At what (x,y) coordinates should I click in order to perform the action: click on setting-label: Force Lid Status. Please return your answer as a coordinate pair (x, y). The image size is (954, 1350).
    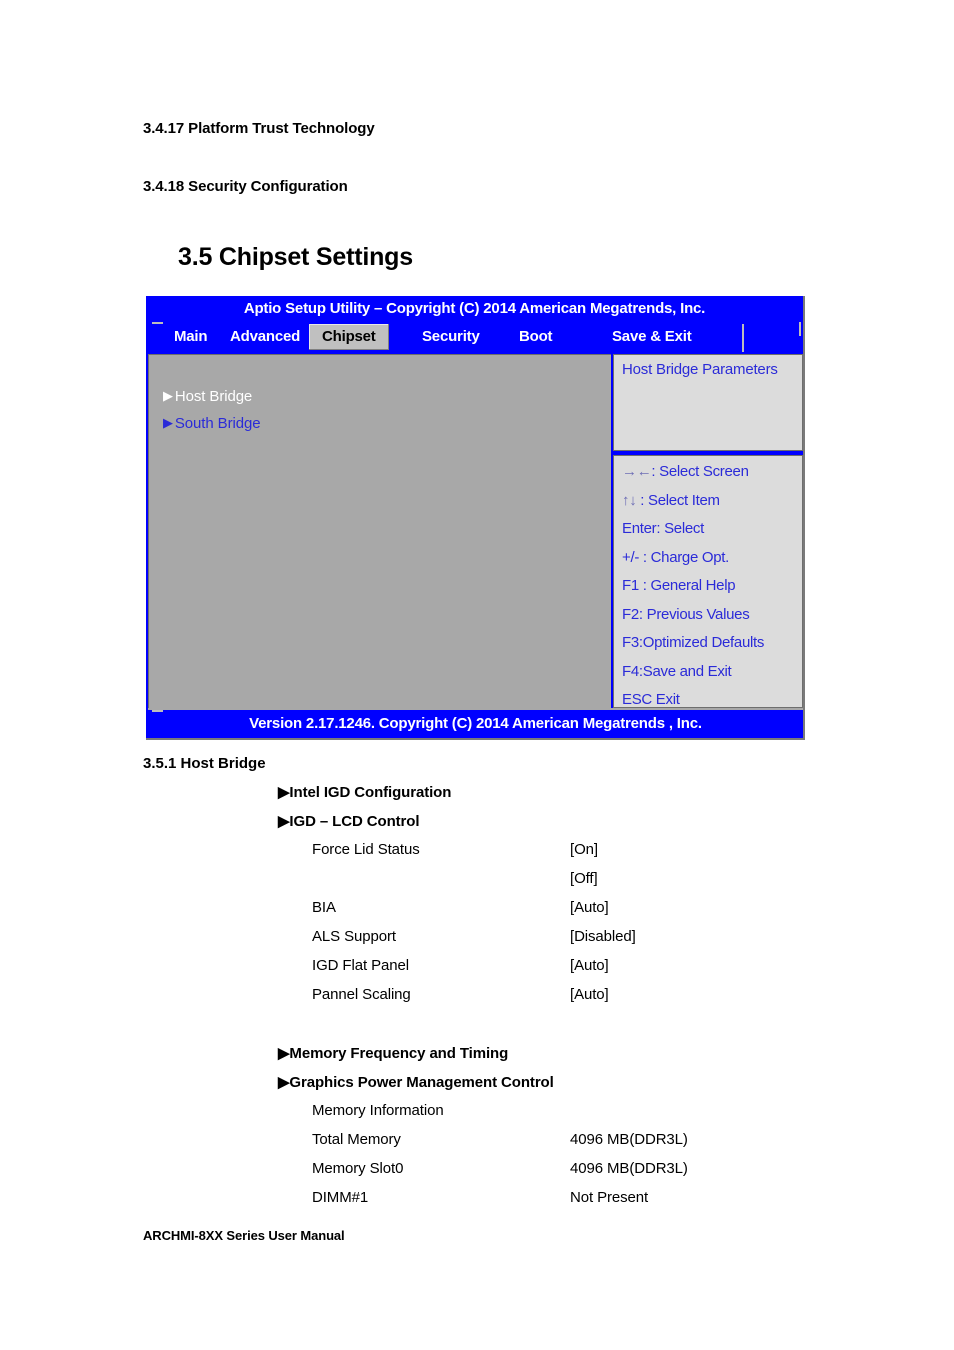
    Looking at the image, I should click on (366, 849).